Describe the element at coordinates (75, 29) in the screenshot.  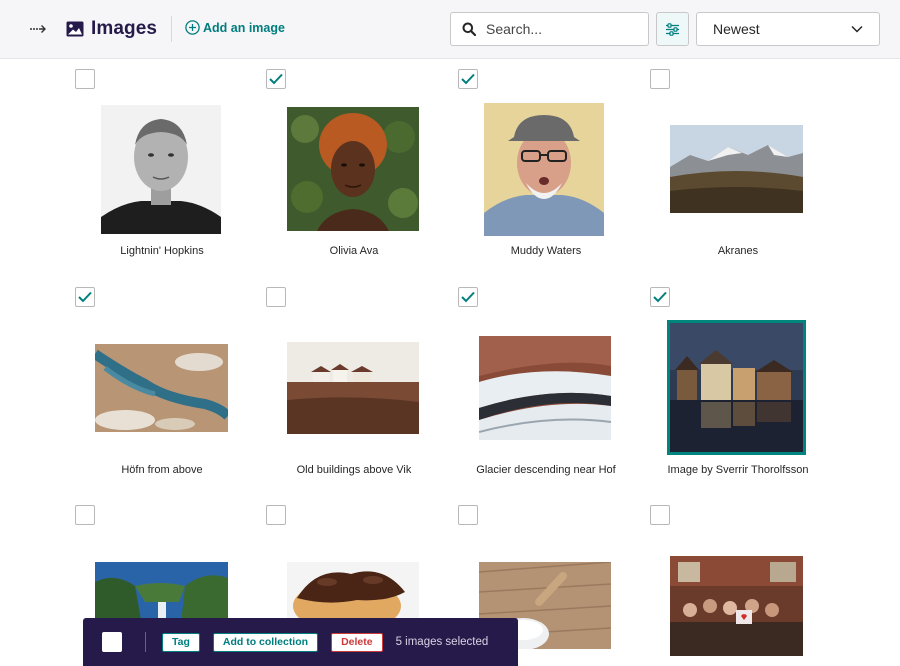
I see `image-icon` at that location.